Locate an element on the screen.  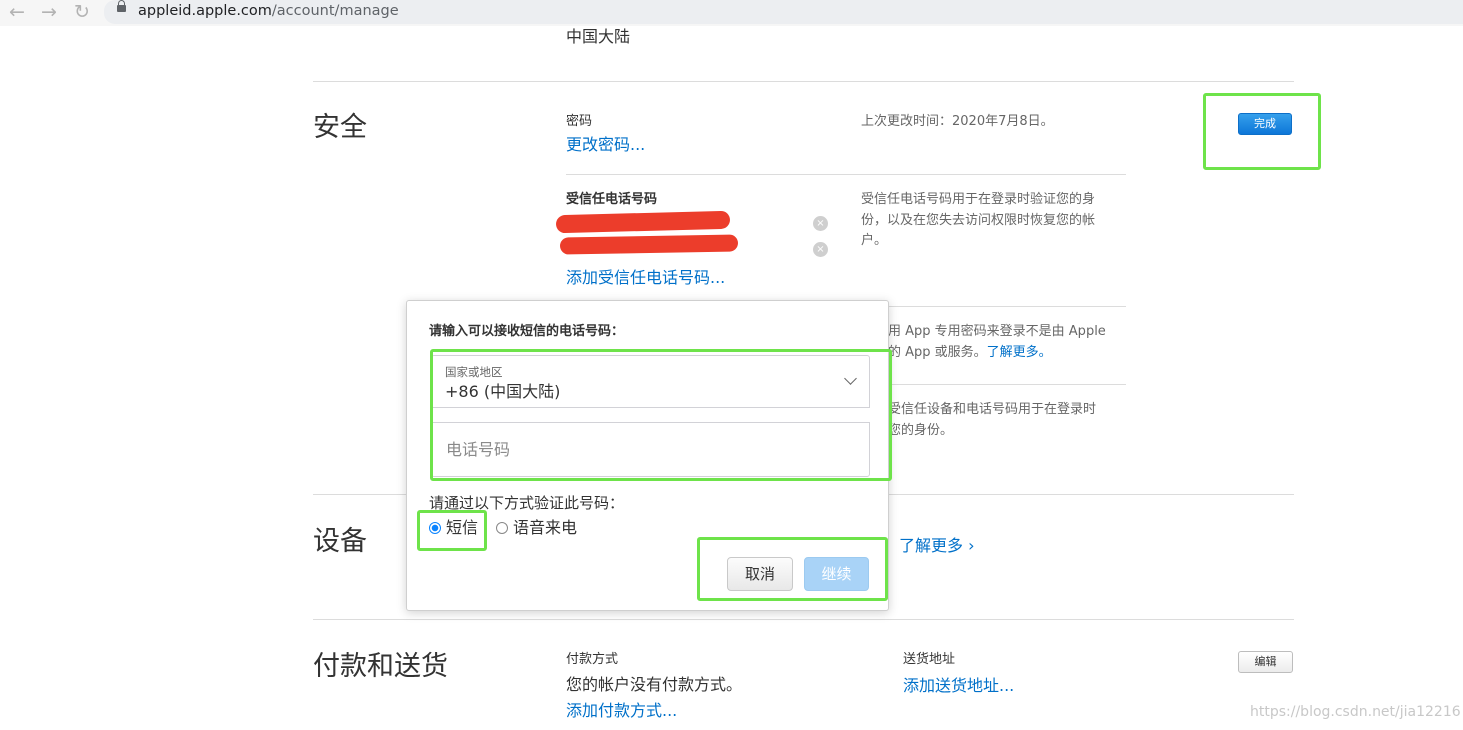
address-text: appleid.apple.com/account/manage is located at coordinates (268, 11).